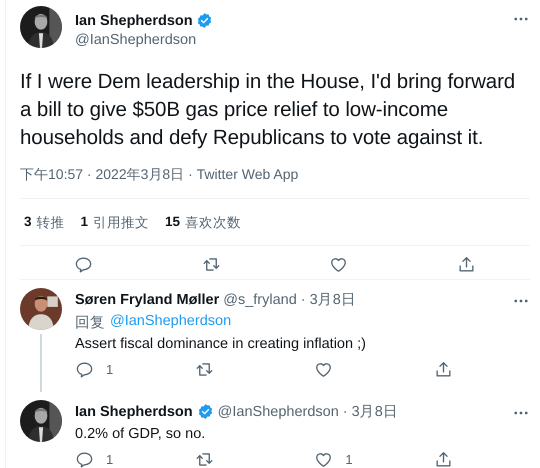 This screenshot has width=540, height=468. What do you see at coordinates (121, 223) in the screenshot?
I see `stat-label: 引用推文` at bounding box center [121, 223].